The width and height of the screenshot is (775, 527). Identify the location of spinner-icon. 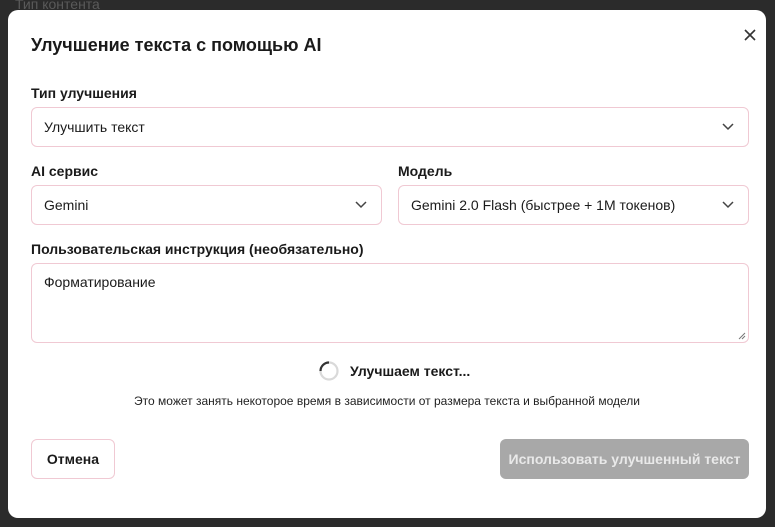
(329, 371).